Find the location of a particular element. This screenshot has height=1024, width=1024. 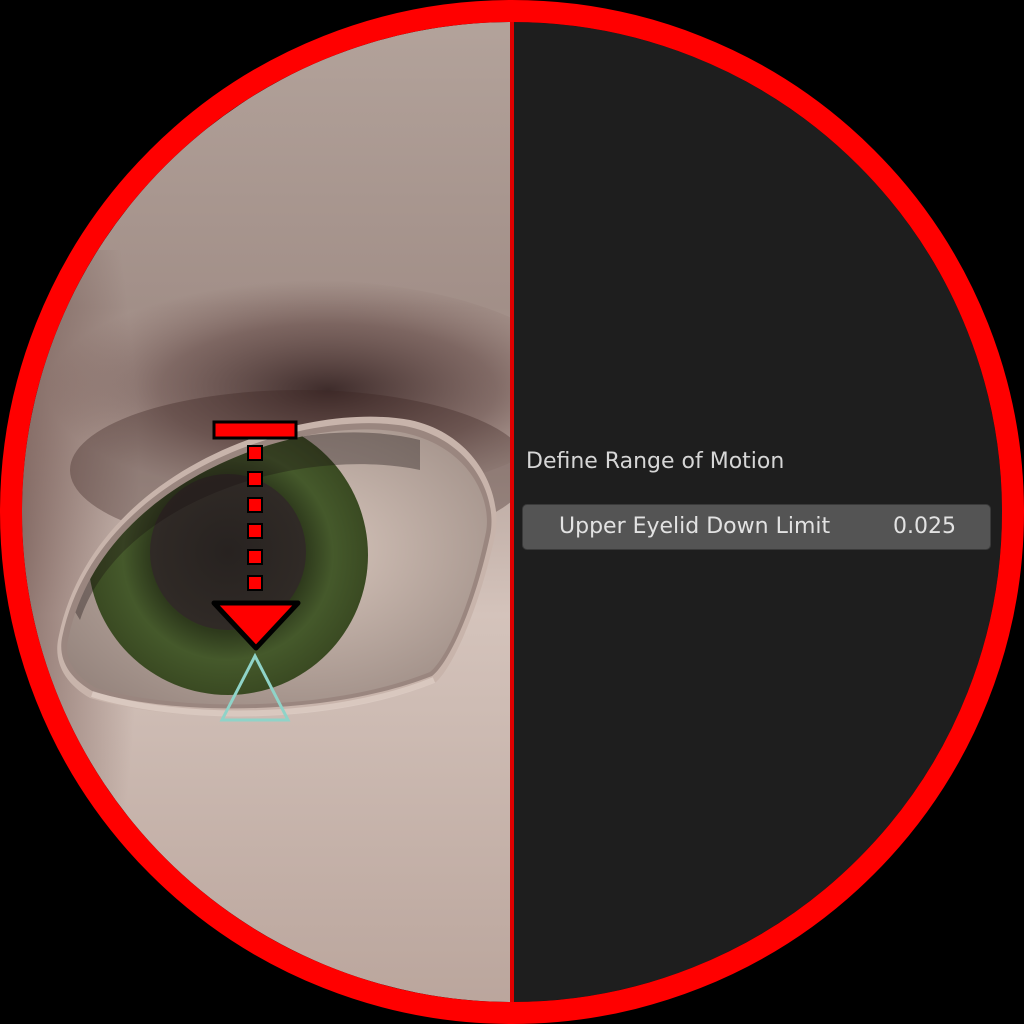

upper-eyelid-down-limit-field: Upper Eyelid Down Limit 0.025 is located at coordinates (756, 527).